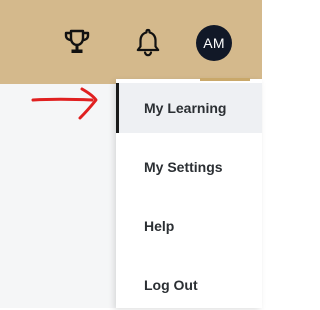  I want to click on menu-item-log-out: Log Out, so click(189, 285).